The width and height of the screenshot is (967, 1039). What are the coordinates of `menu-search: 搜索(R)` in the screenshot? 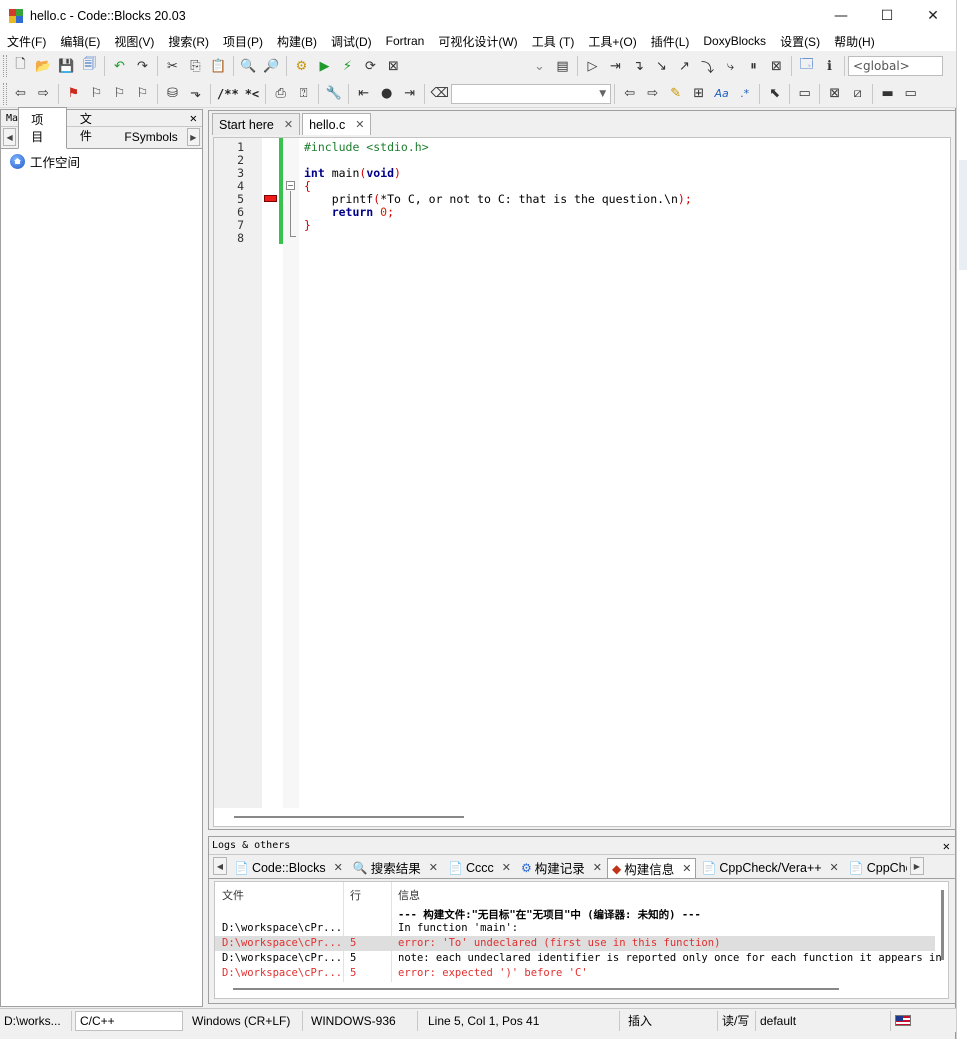 It's located at (188, 41).